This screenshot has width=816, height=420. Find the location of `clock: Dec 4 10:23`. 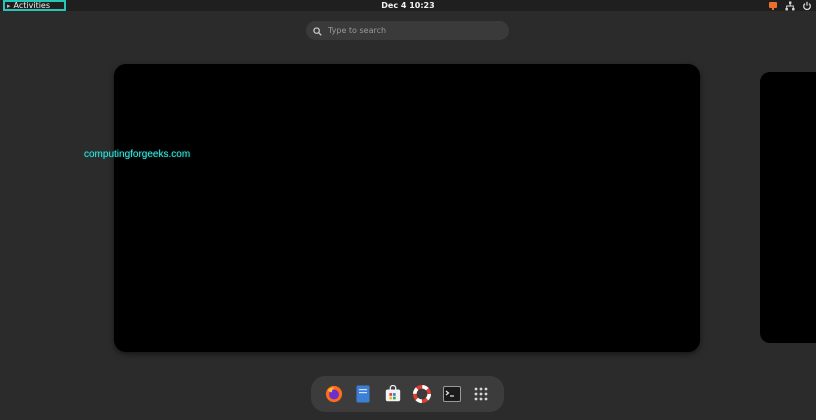

clock: Dec 4 10:23 is located at coordinates (408, 5).